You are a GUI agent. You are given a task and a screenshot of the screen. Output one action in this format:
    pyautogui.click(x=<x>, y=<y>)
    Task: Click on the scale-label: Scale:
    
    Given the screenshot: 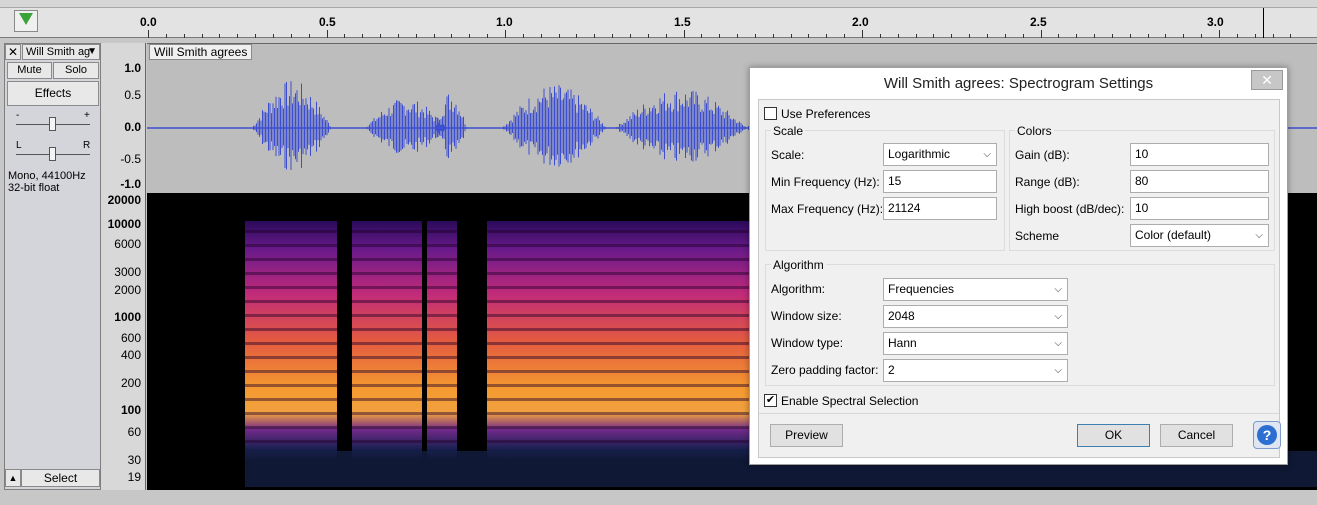 What is the action you would take?
    pyautogui.click(x=788, y=155)
    